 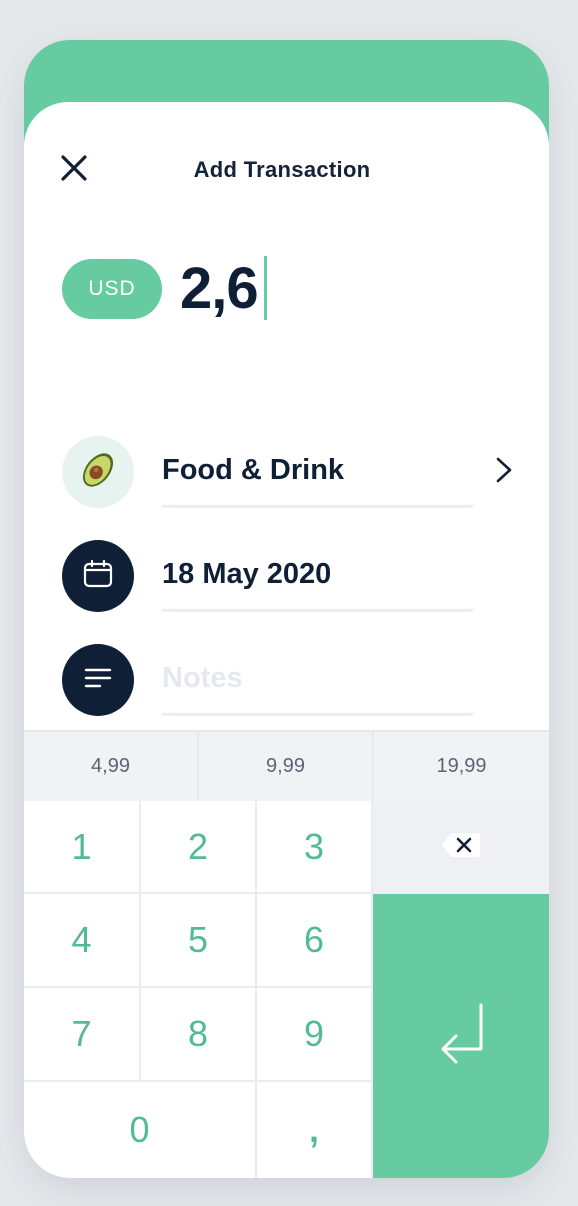 I want to click on key-7: 7, so click(x=82, y=1035).